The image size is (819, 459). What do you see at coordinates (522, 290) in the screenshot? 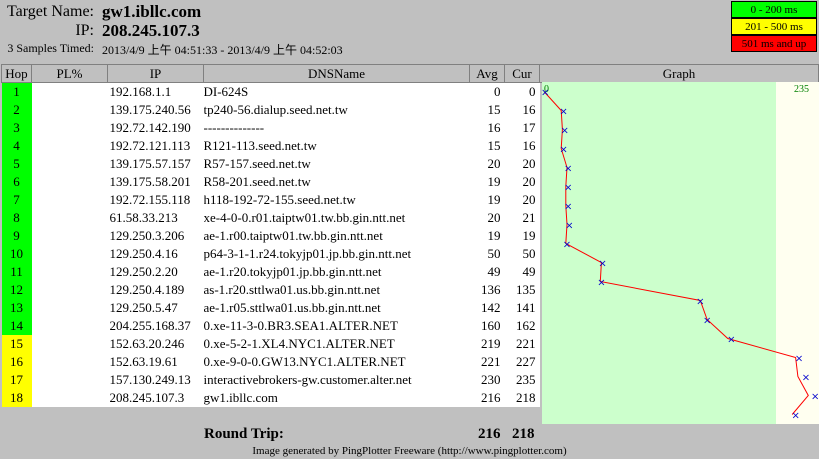
I see `cur-cell: 135` at bounding box center [522, 290].